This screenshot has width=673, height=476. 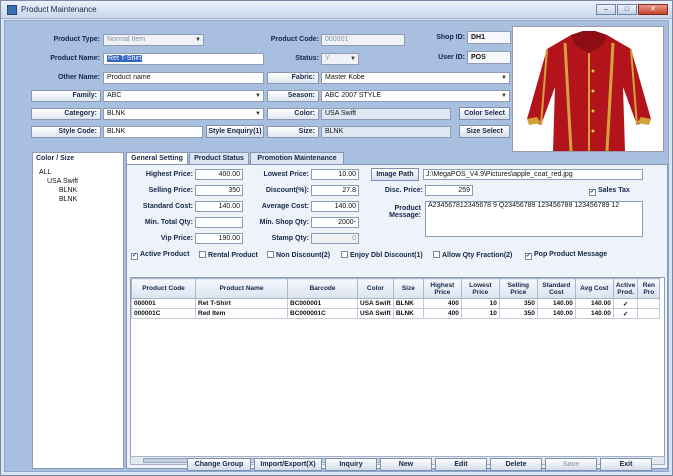 I want to click on column-header: Avg Cost, so click(x=594, y=288).